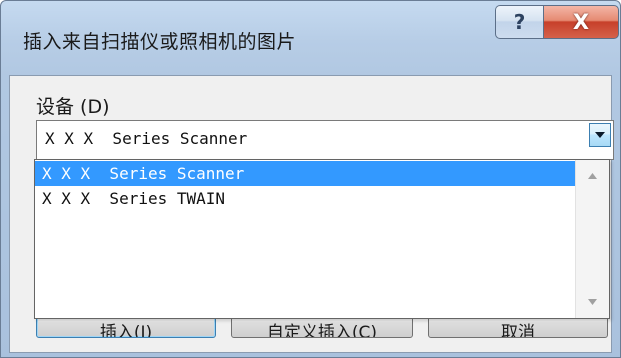 This screenshot has height=358, width=621. I want to click on device-select-value: X X X Series Scanner, so click(146, 138).